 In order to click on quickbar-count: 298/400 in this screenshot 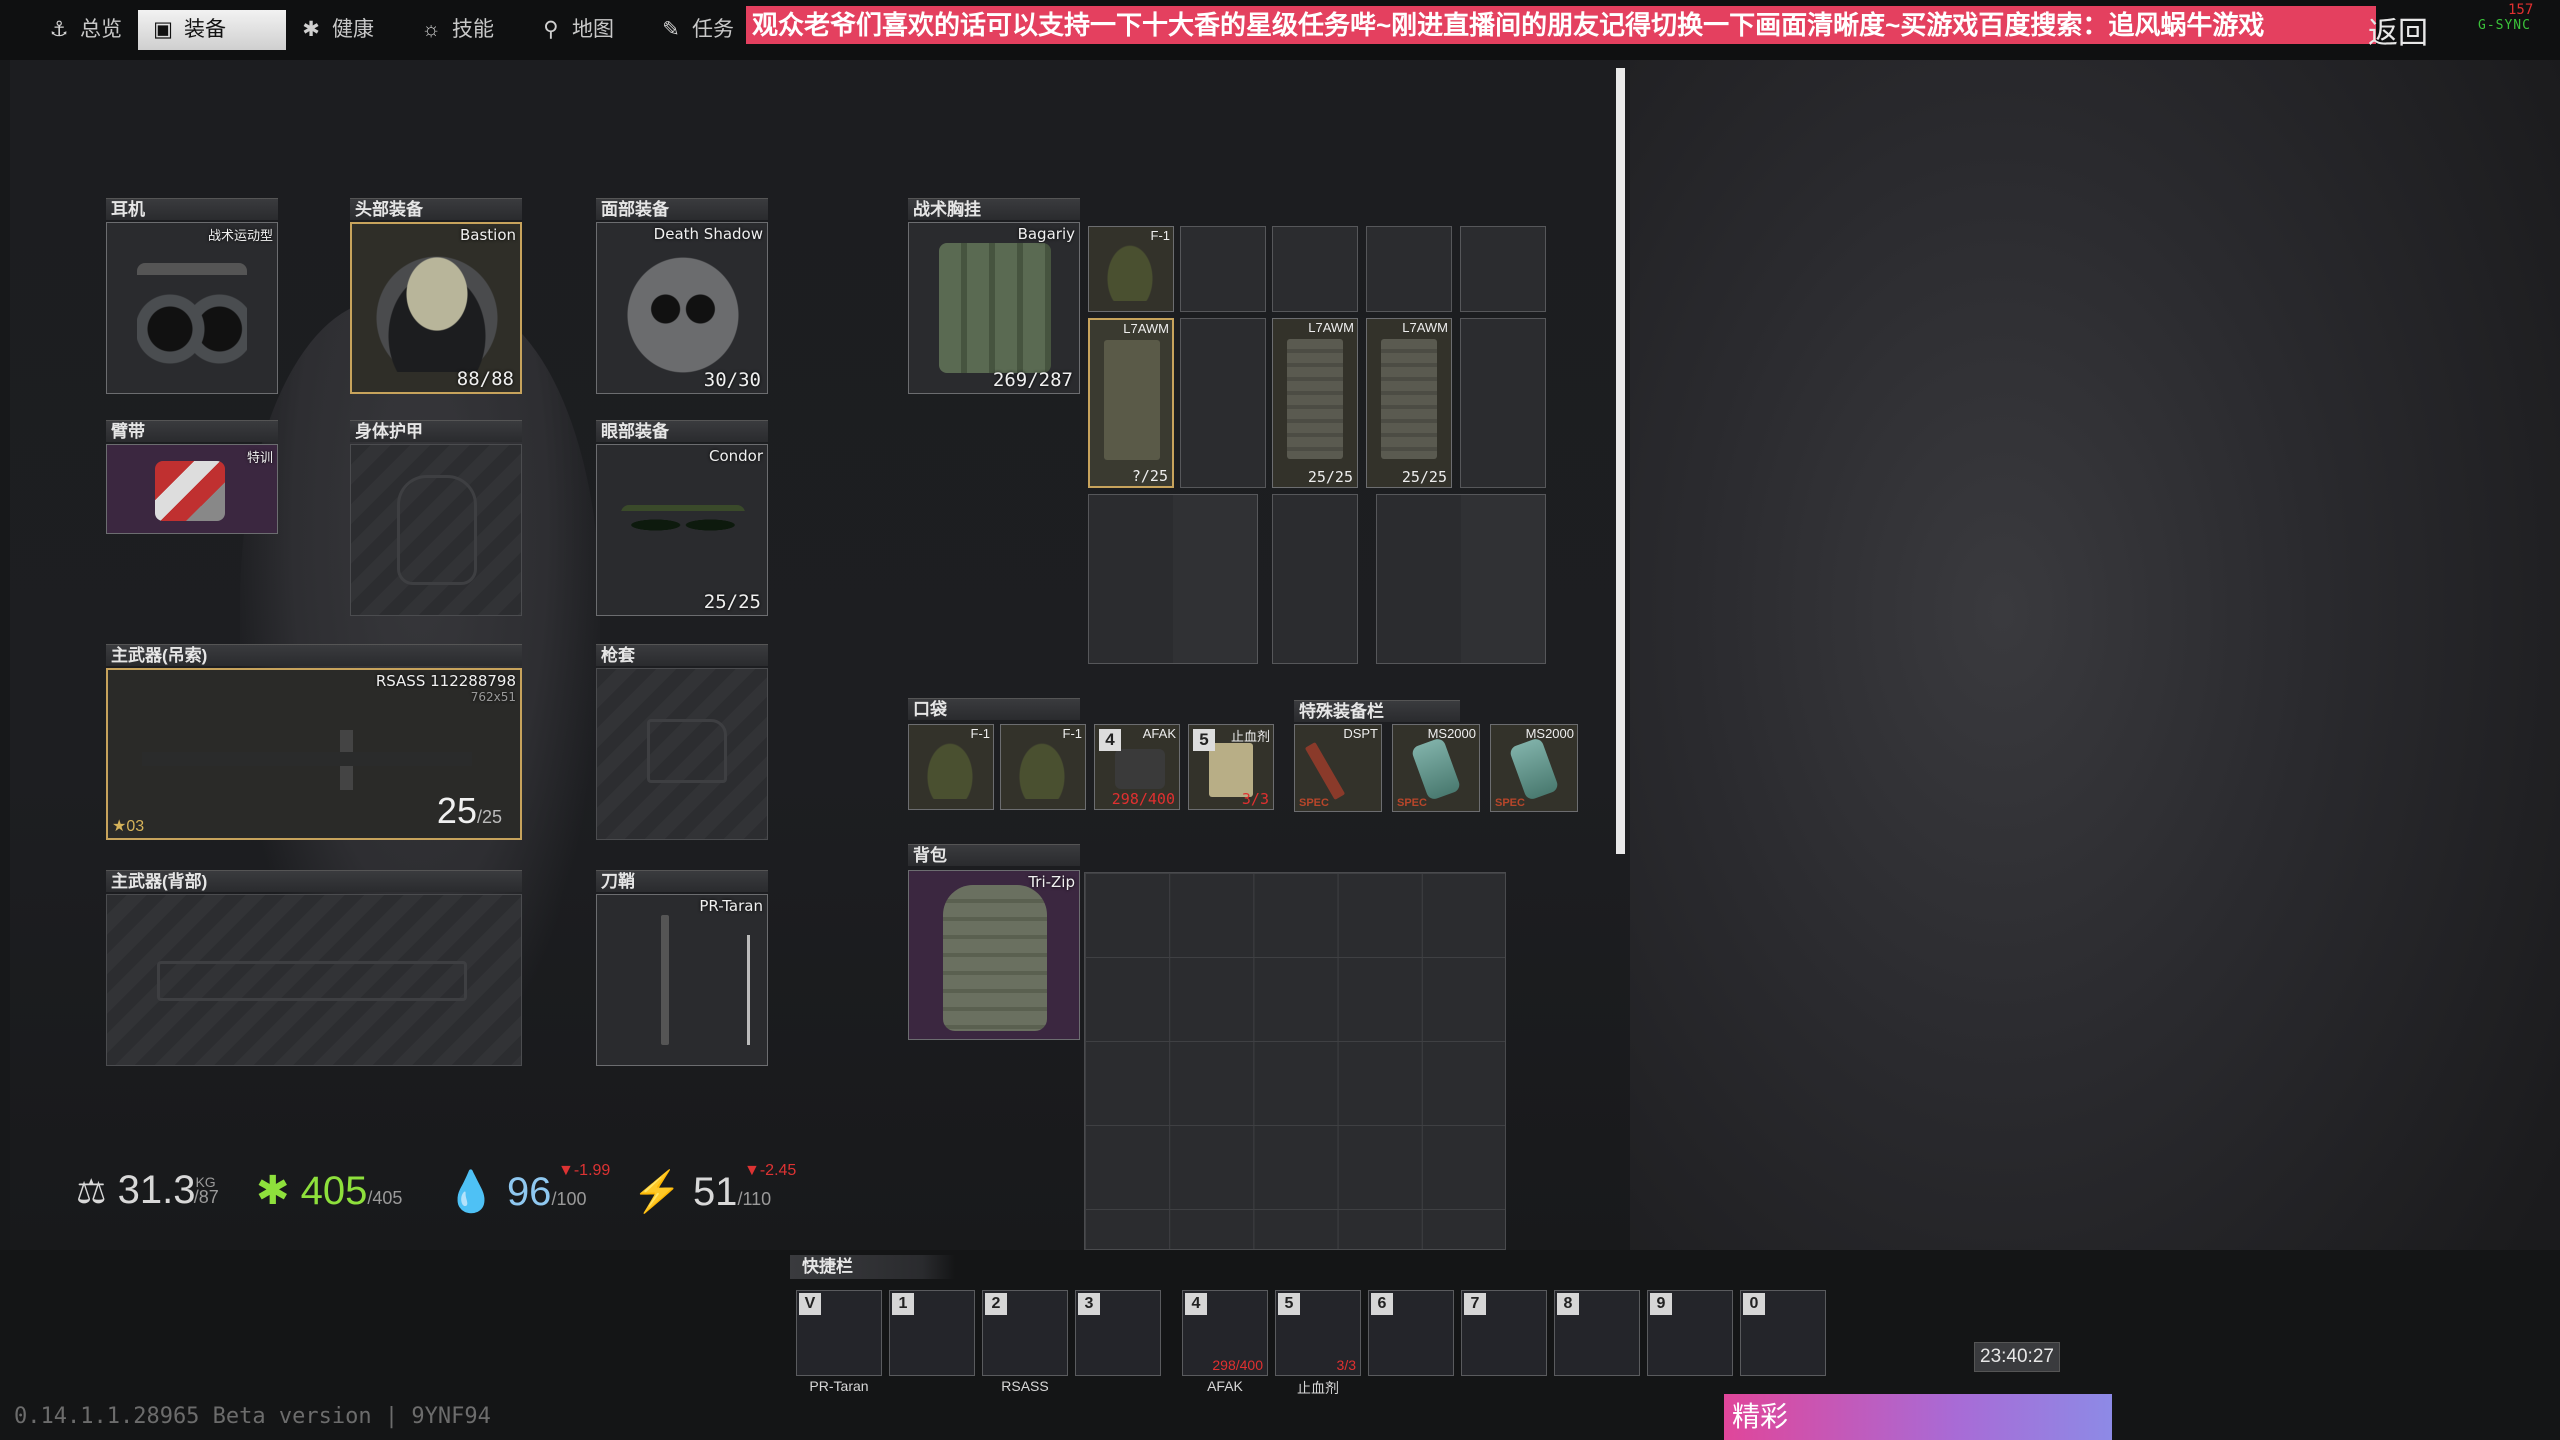, I will do `click(1237, 1365)`.